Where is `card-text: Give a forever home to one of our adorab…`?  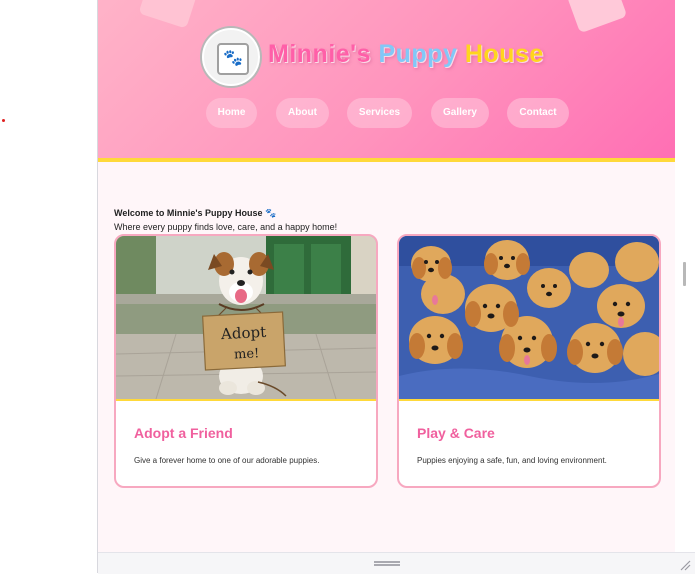 card-text: Give a forever home to one of our adorab… is located at coordinates (227, 460).